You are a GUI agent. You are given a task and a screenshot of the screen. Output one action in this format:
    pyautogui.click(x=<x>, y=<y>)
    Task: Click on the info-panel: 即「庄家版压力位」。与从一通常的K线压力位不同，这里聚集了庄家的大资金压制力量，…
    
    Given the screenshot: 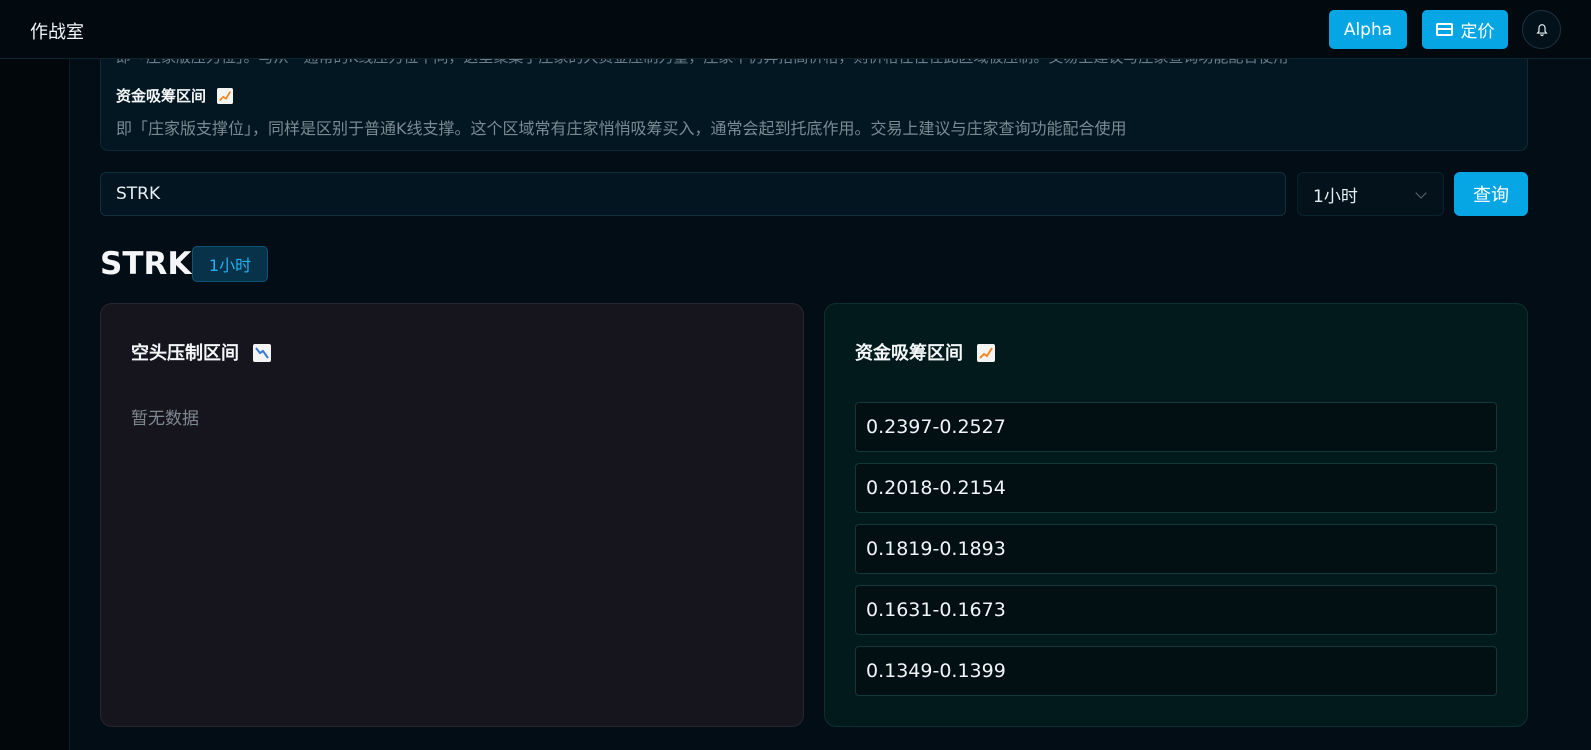 What is the action you would take?
    pyautogui.click(x=814, y=105)
    